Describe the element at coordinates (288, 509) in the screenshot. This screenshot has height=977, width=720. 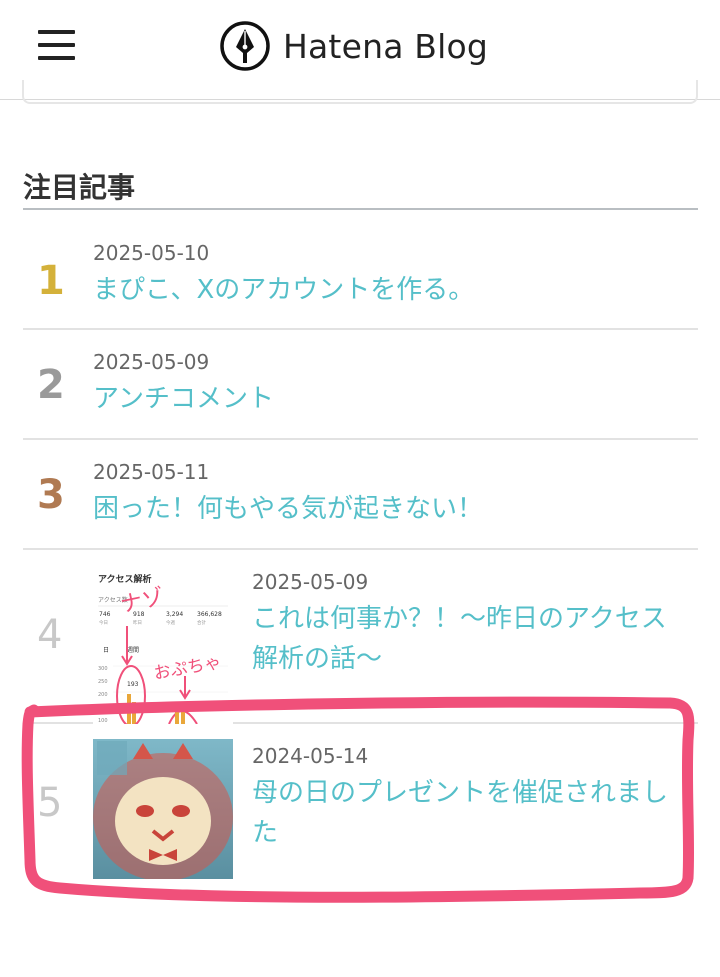
I see `entry-title-link: 困った！何もやる気が起きない！` at that location.